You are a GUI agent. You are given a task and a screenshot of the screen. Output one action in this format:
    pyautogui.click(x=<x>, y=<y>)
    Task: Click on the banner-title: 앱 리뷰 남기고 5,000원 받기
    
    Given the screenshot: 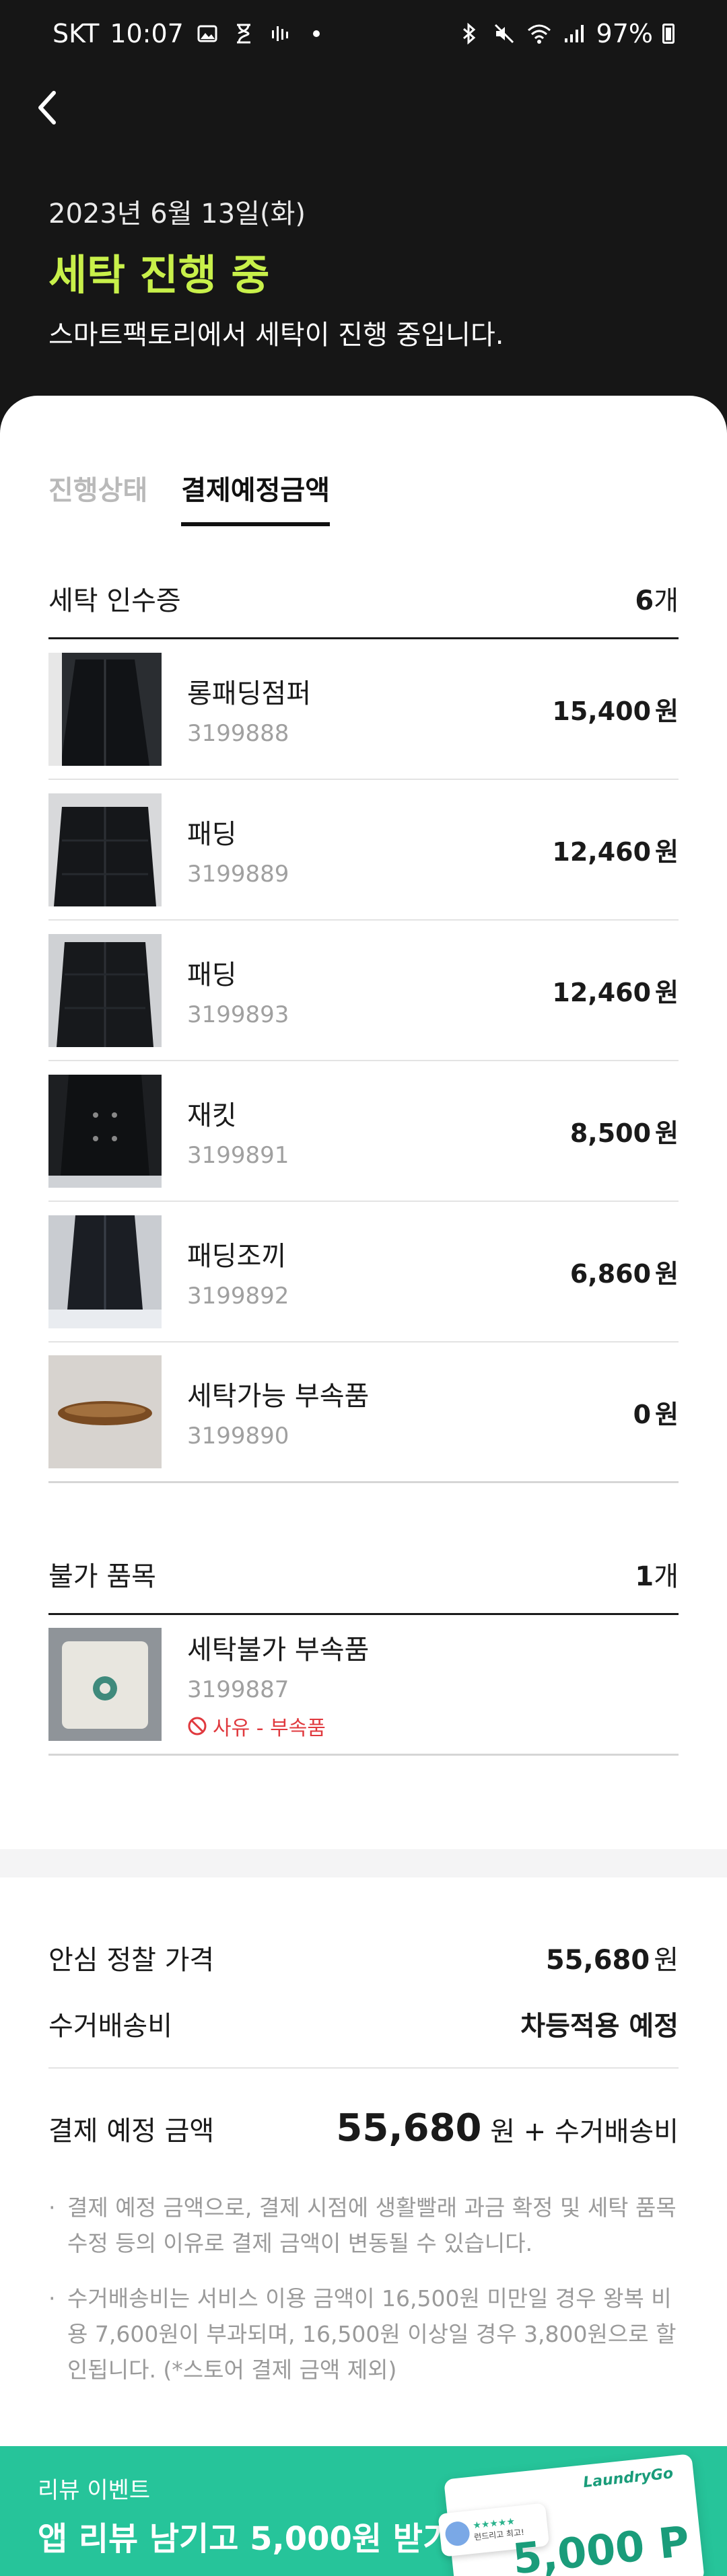 What is the action you would take?
    pyautogui.click(x=245, y=2539)
    